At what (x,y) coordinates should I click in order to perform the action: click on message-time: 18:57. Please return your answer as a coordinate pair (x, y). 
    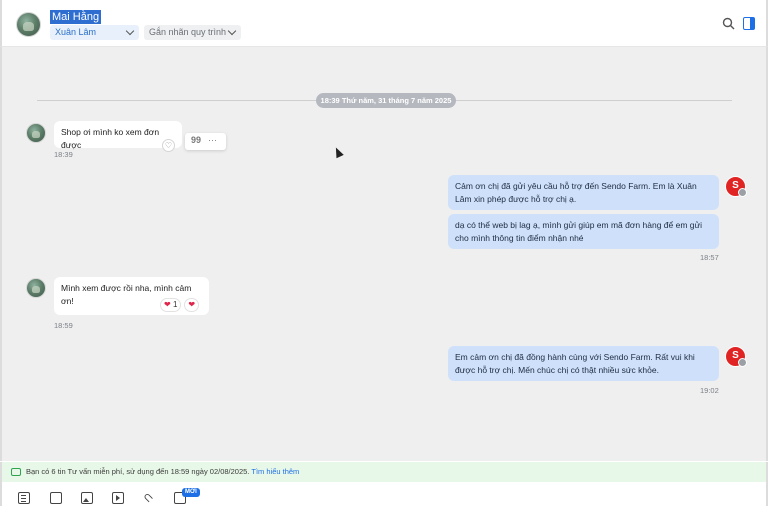
    Looking at the image, I should click on (709, 257).